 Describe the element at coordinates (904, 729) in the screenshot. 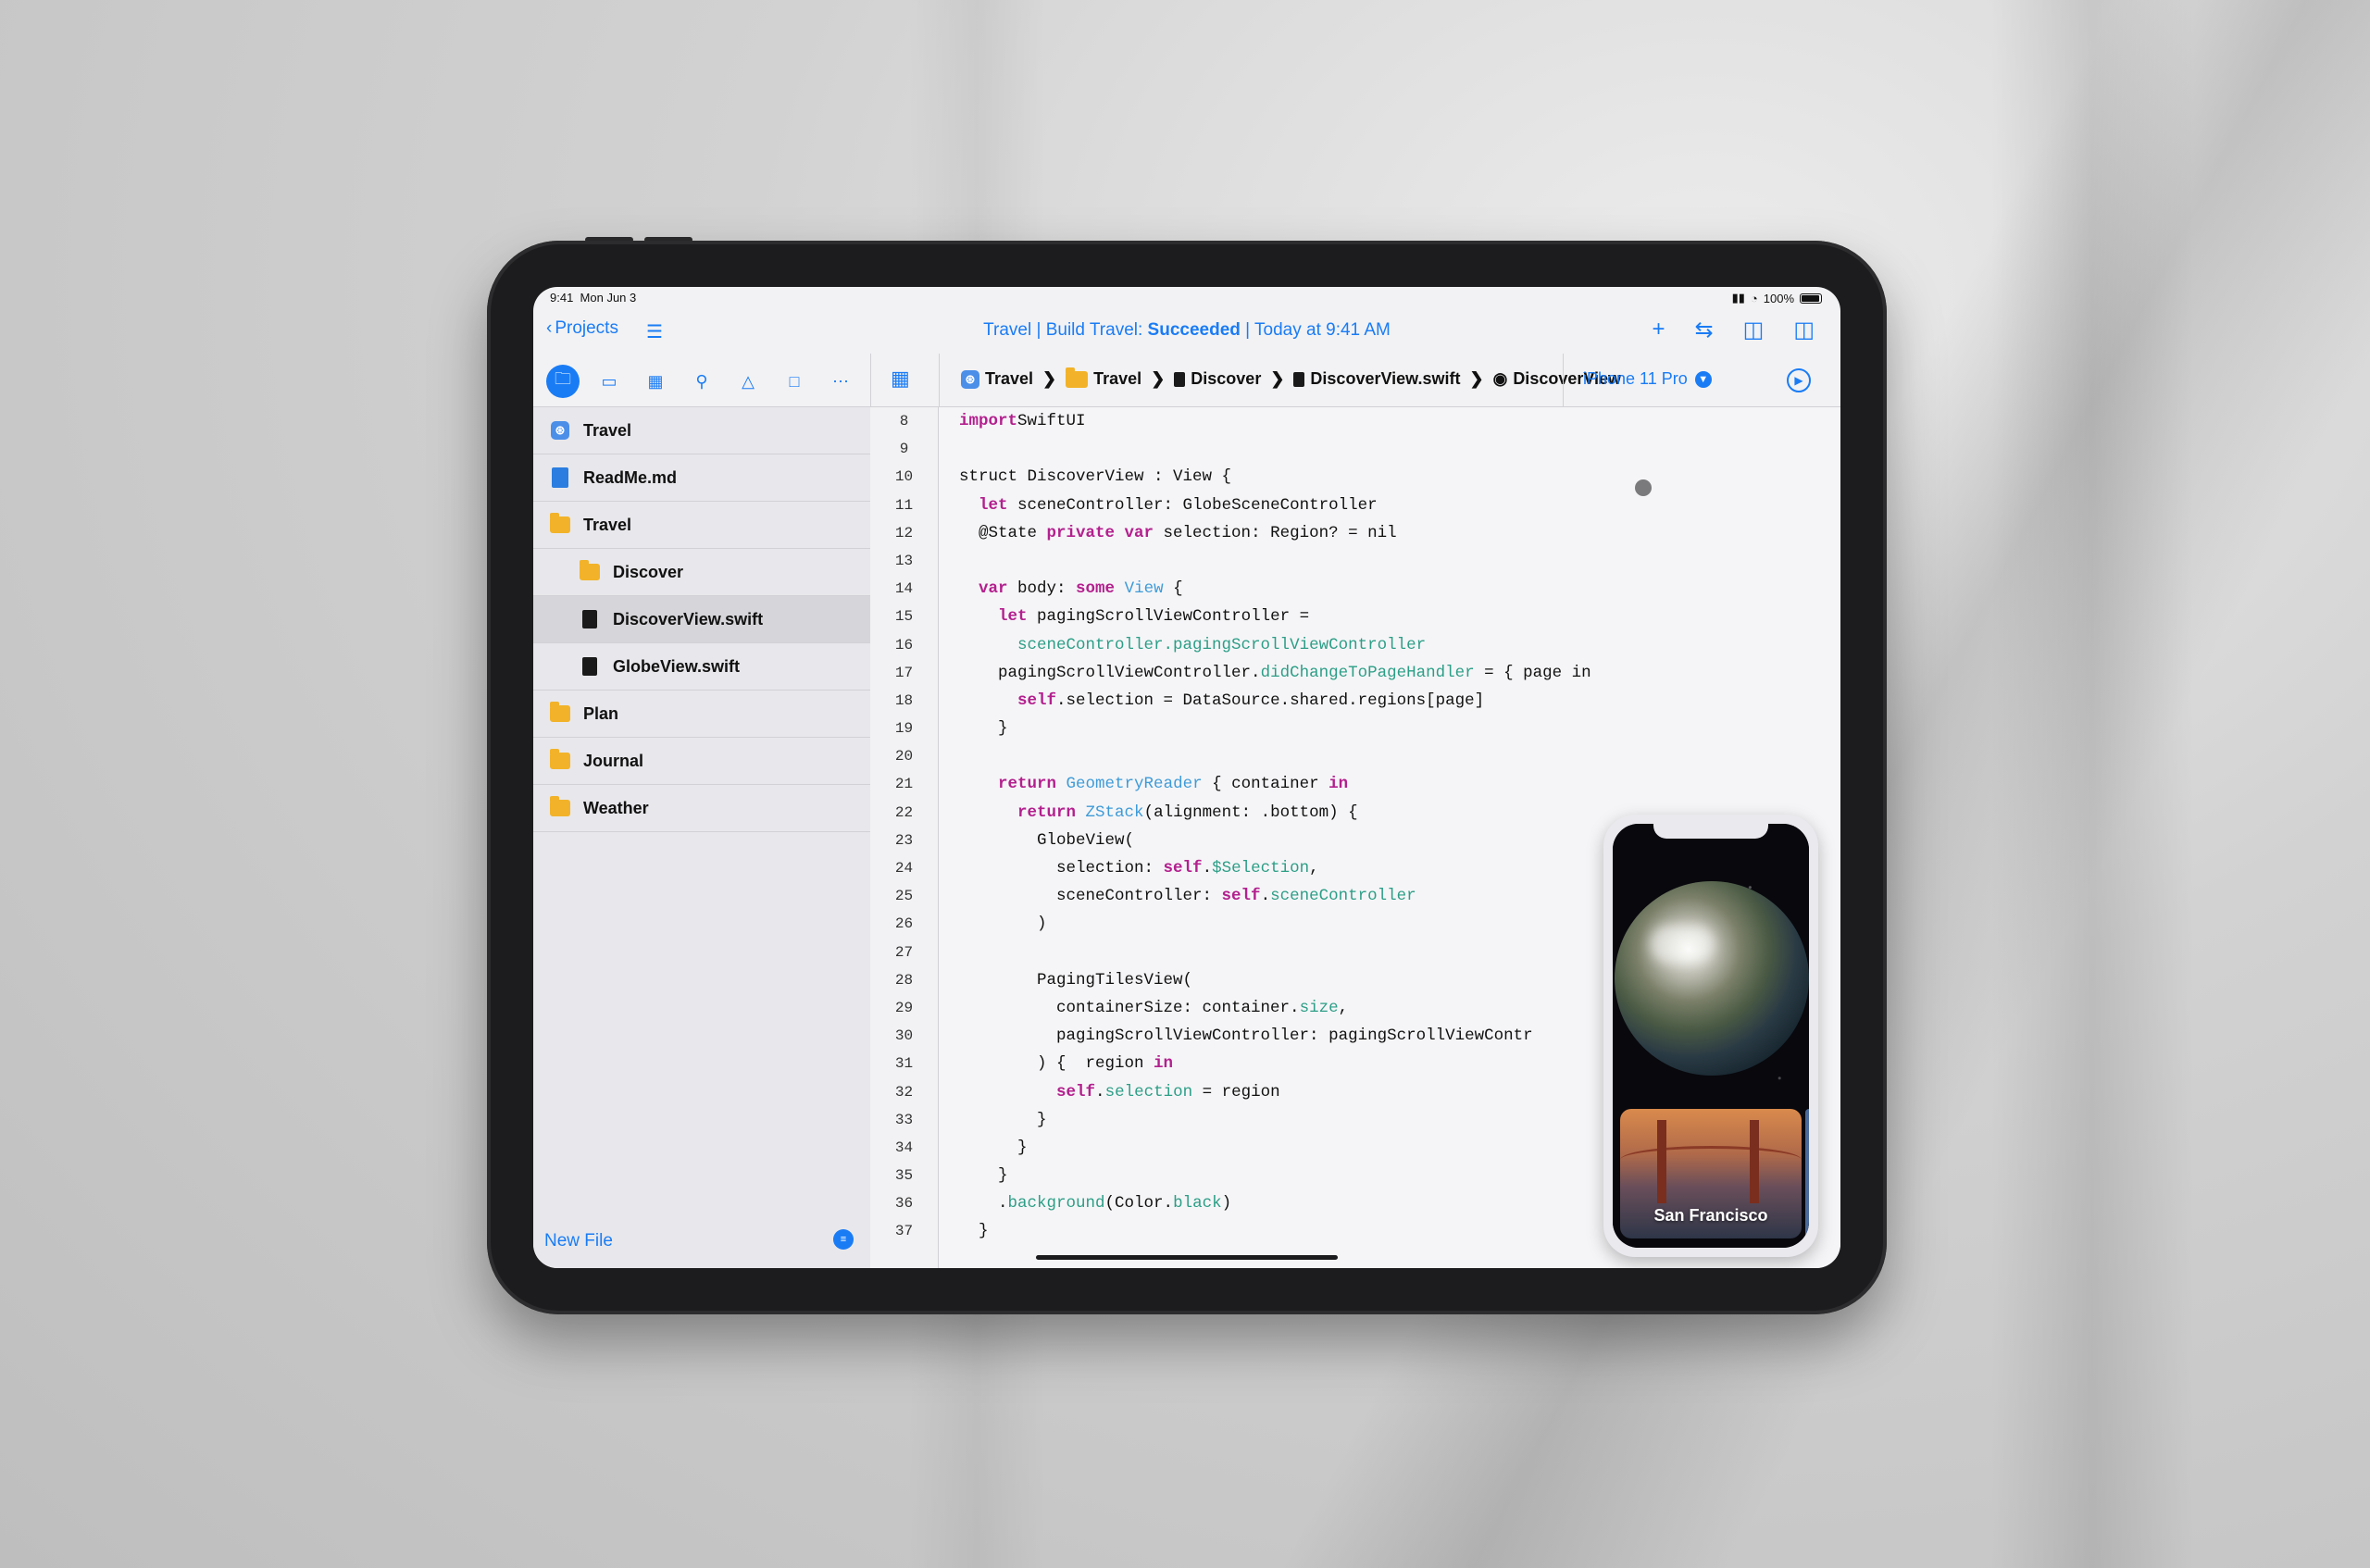

I see `line-number: 19` at that location.